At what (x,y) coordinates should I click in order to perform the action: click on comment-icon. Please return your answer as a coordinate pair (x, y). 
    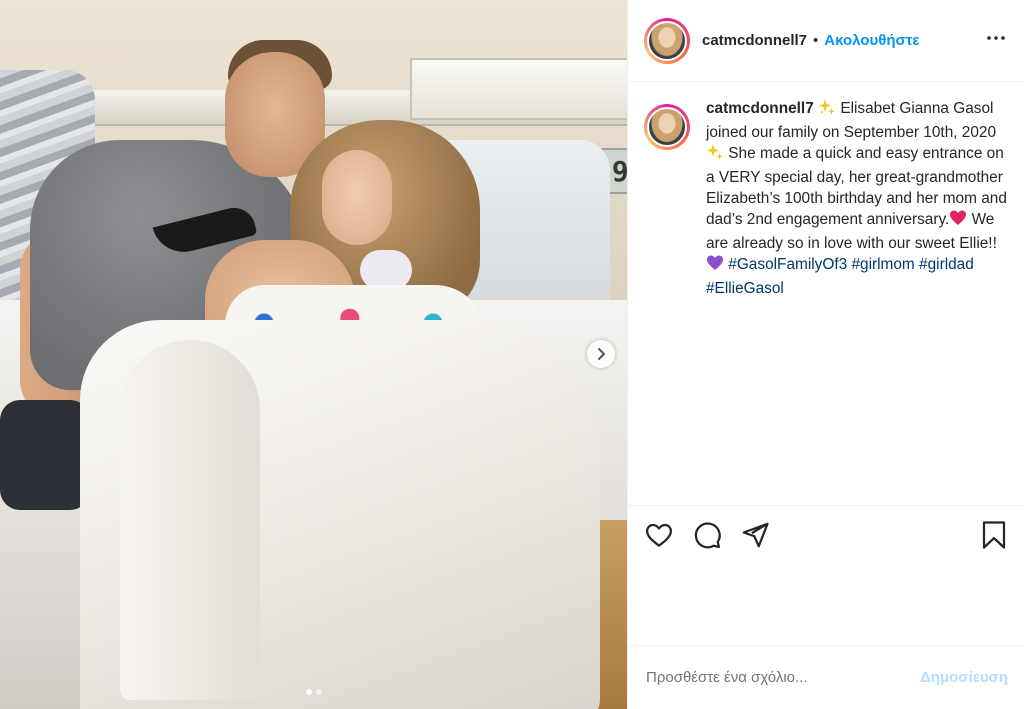
    Looking at the image, I should click on (707, 534).